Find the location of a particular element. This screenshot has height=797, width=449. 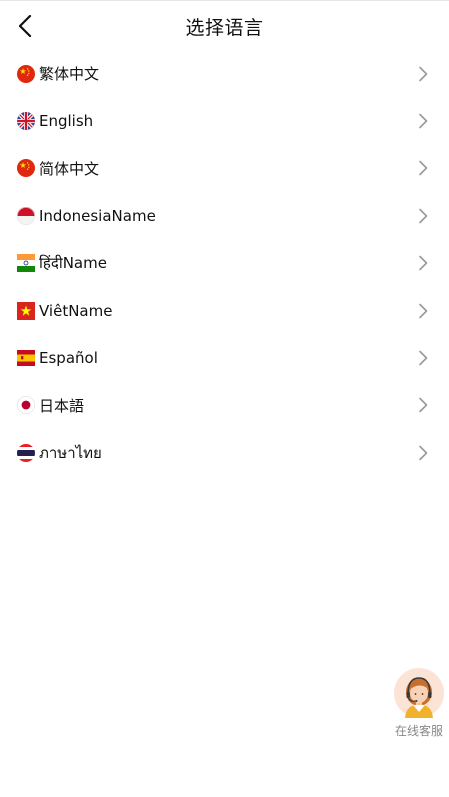

language-item-hindi: हिंदीName is located at coordinates (224, 263).